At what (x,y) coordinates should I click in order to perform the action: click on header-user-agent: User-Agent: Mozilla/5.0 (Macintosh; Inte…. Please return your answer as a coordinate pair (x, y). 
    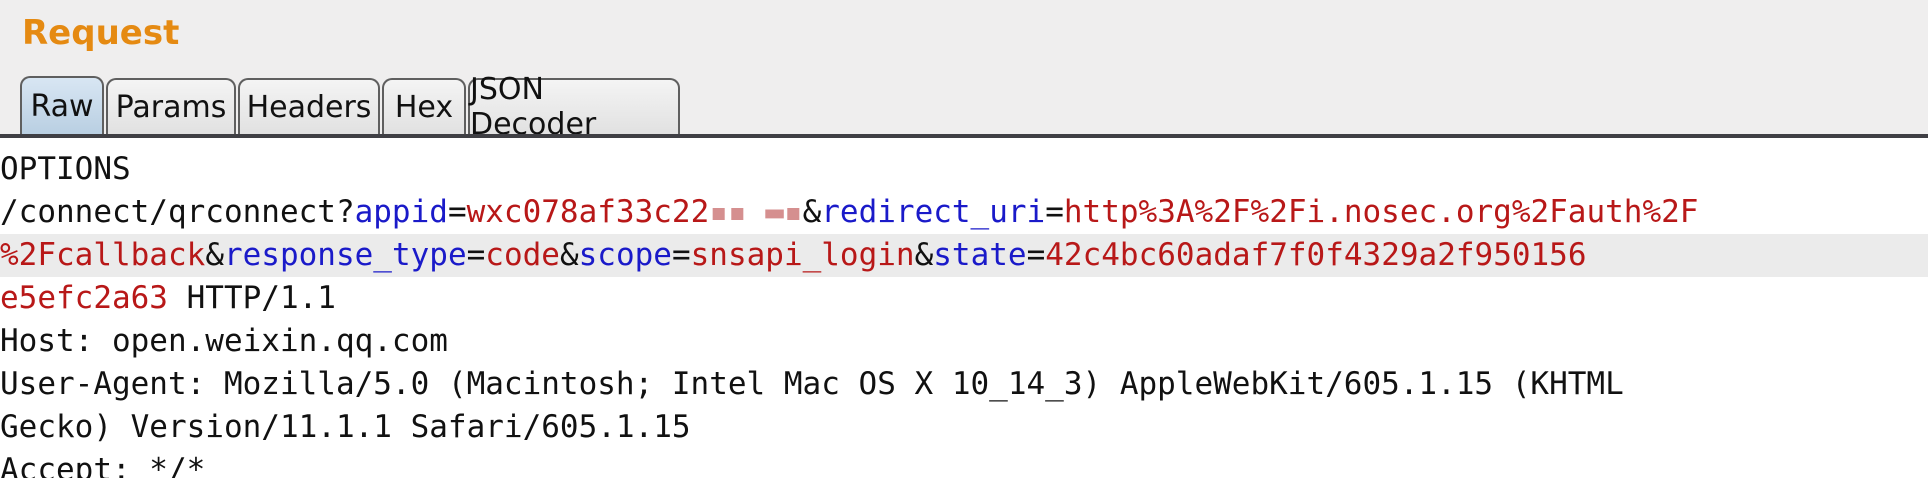
    Looking at the image, I should click on (812, 384).